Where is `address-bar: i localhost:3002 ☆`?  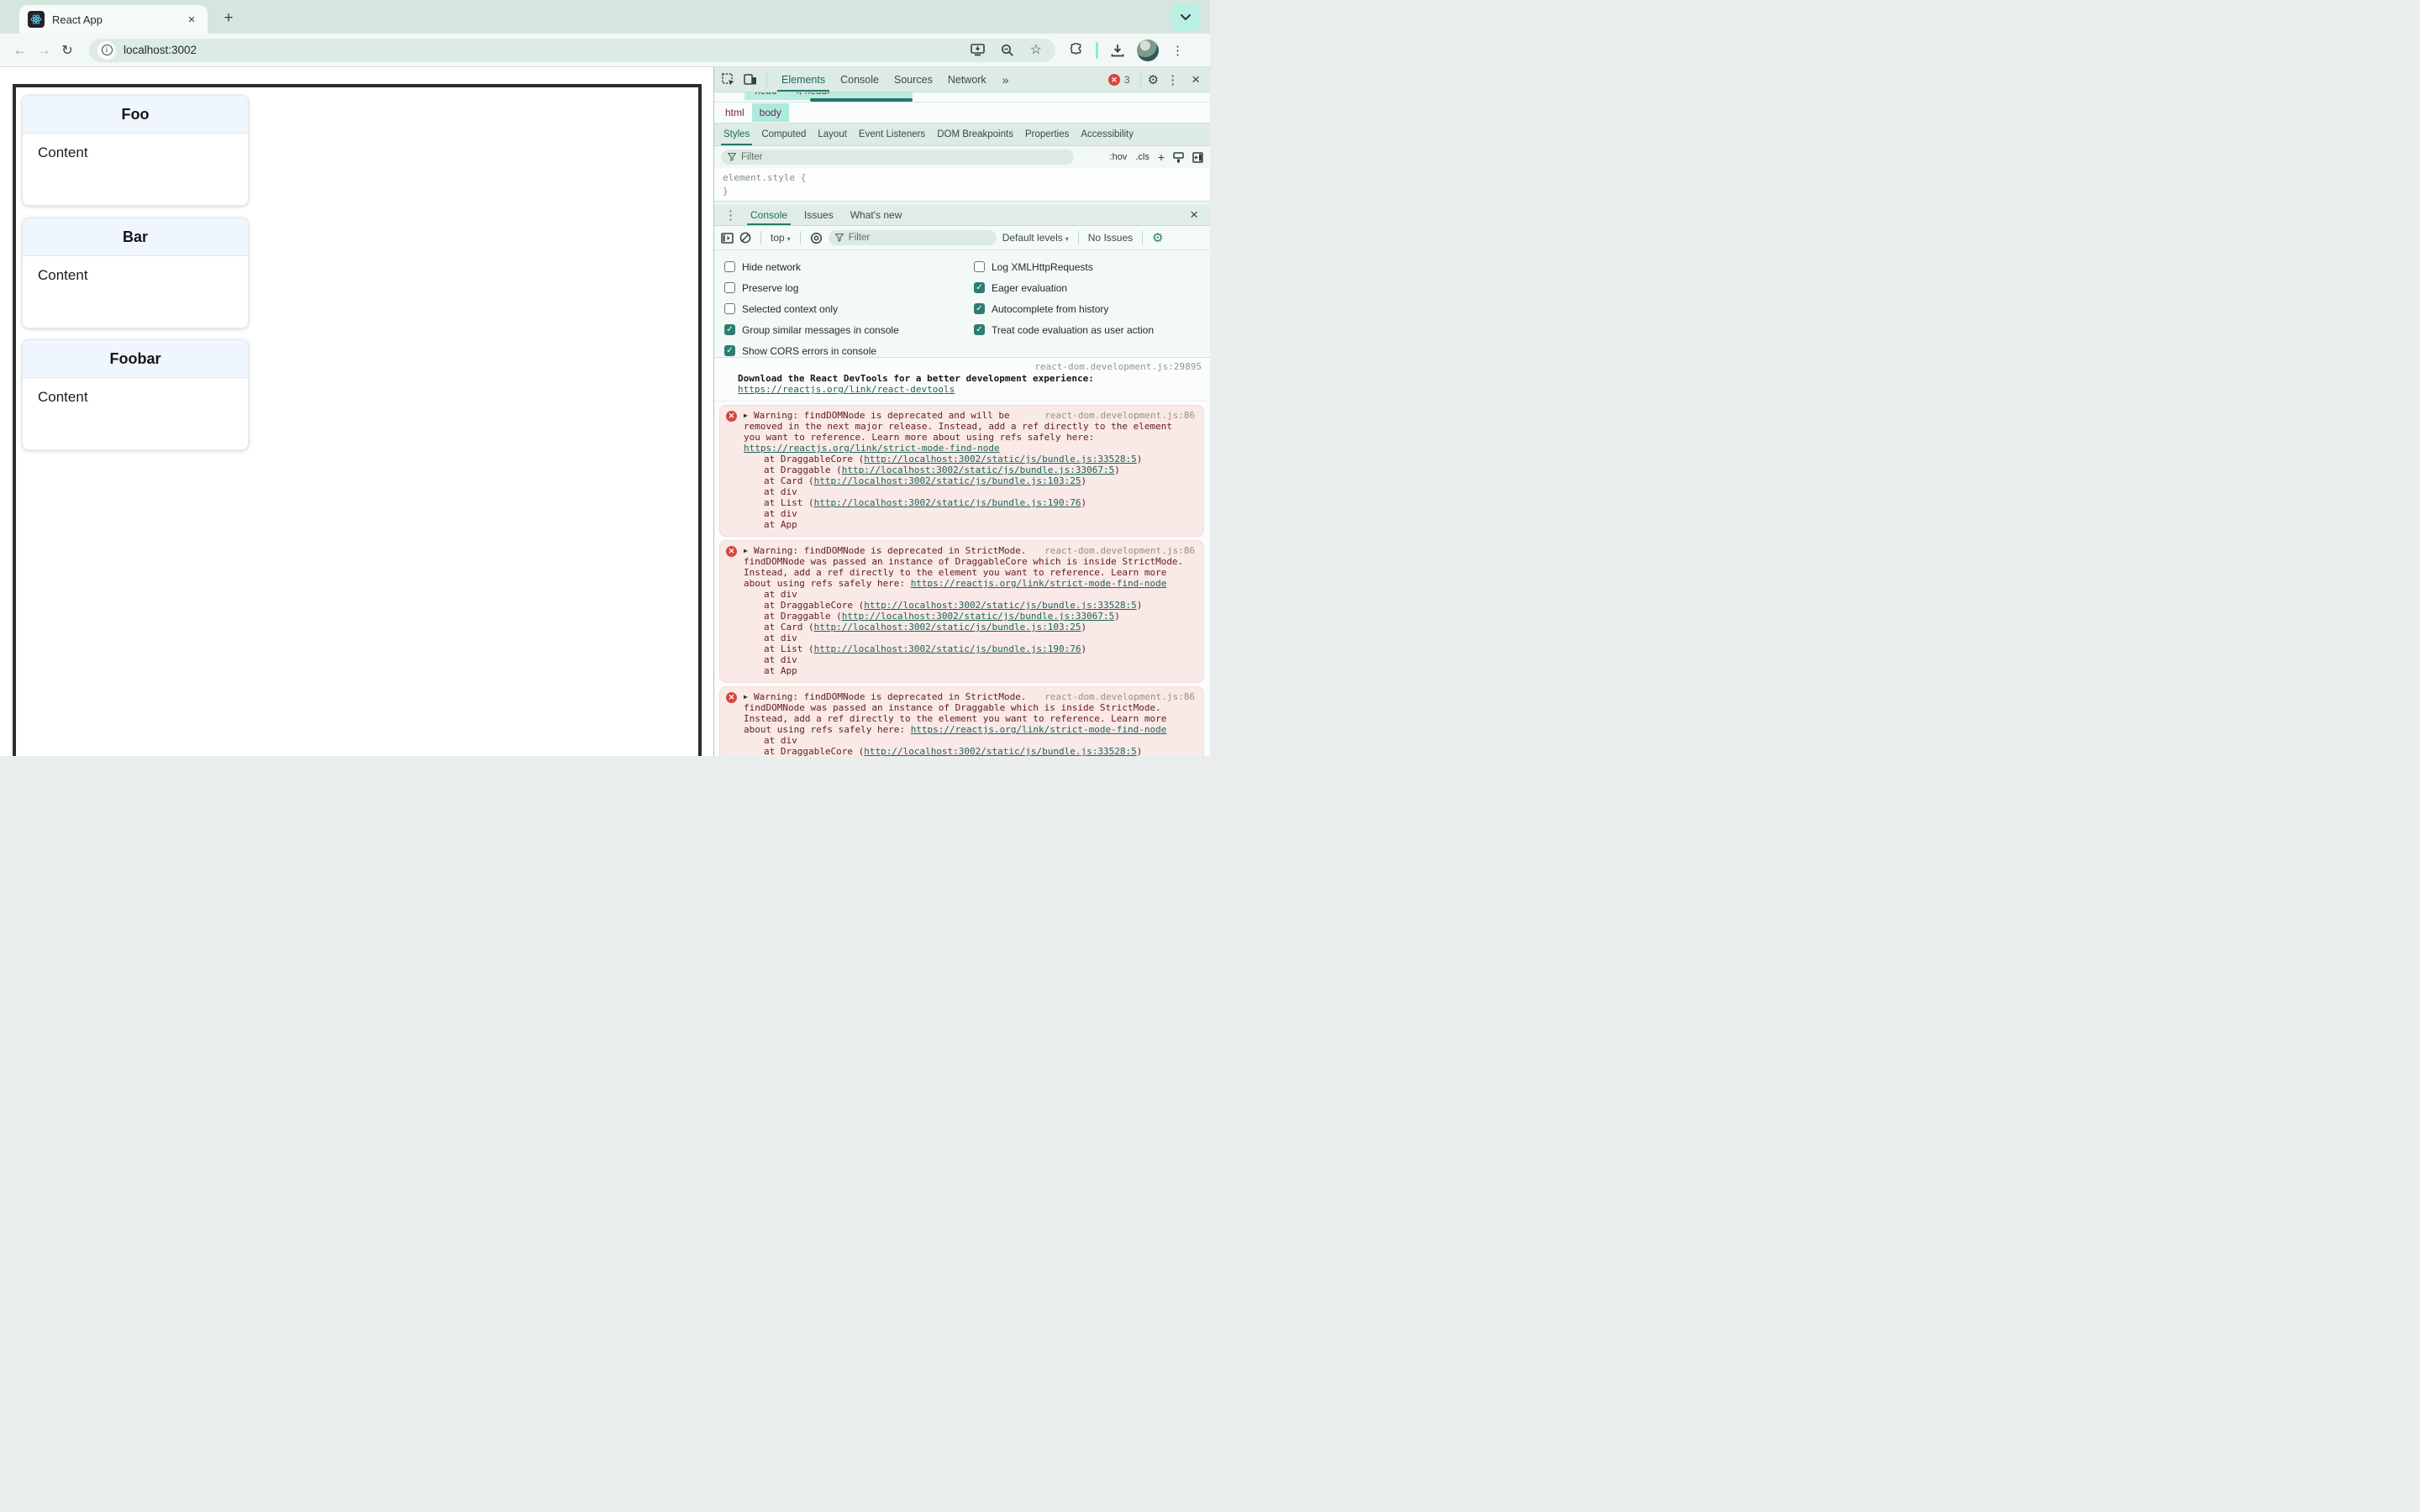
address-bar: i localhost:3002 ☆ is located at coordinates (572, 50).